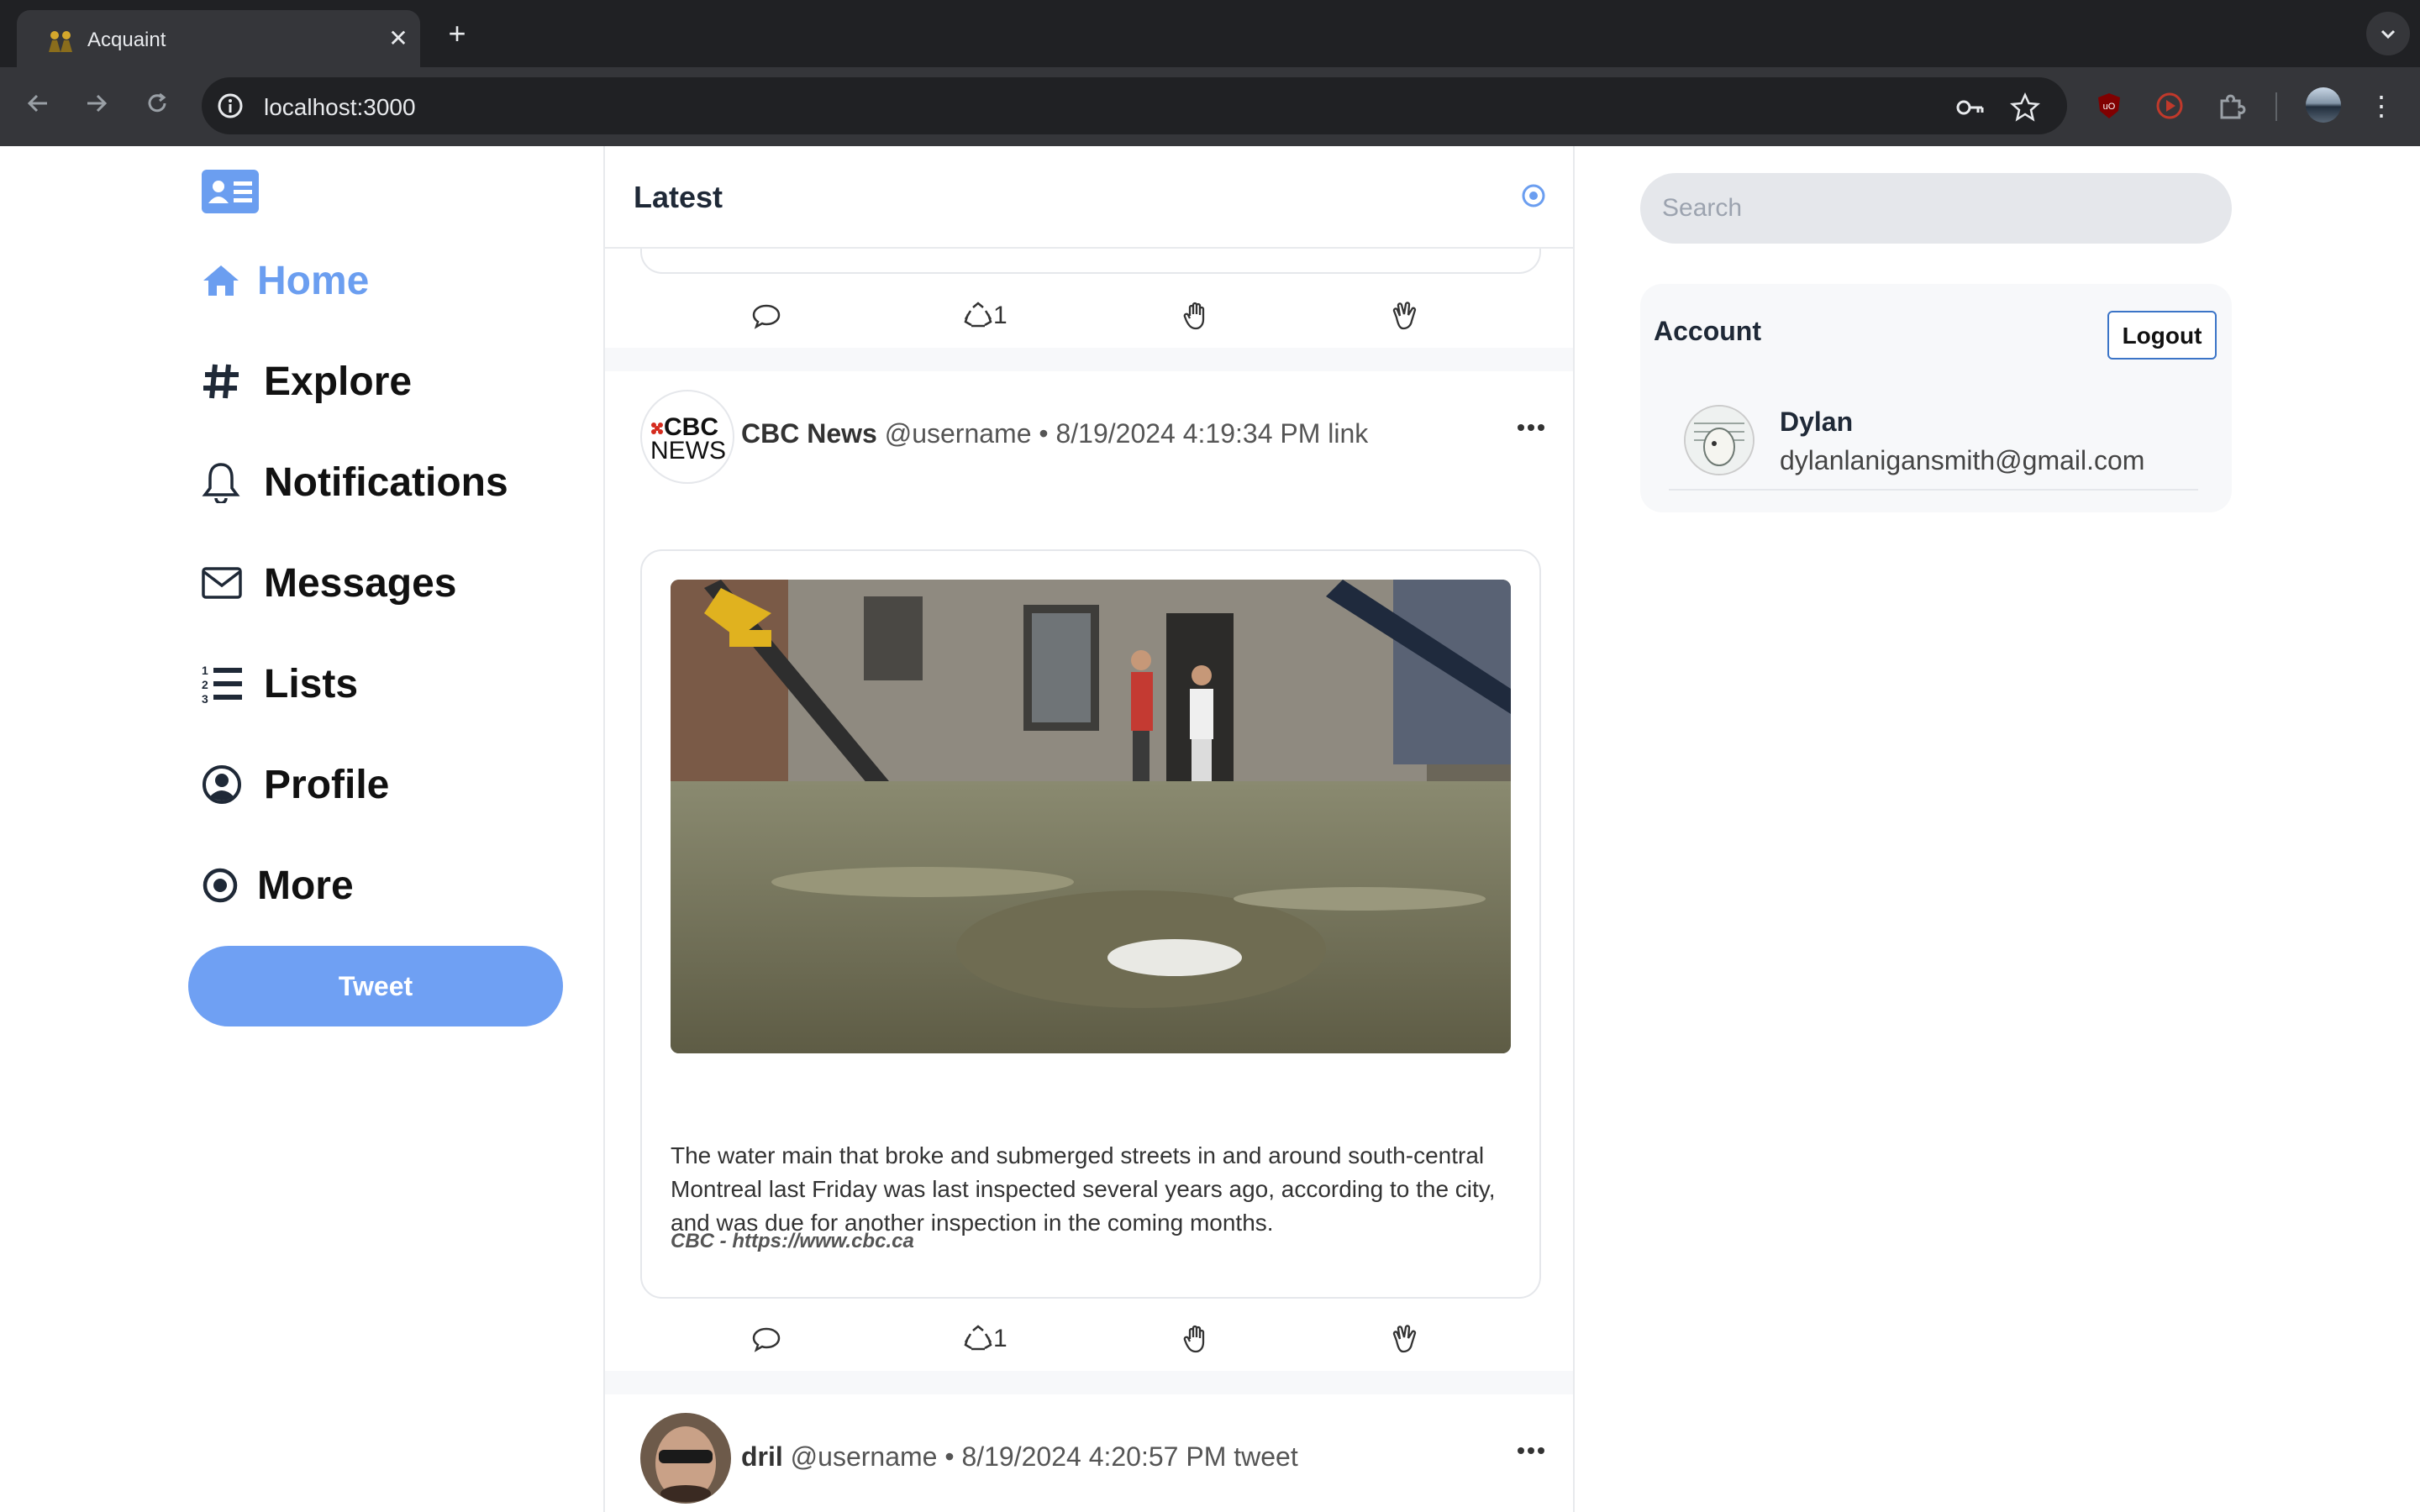  Describe the element at coordinates (222, 583) in the screenshot. I see `envelope-icon` at that location.